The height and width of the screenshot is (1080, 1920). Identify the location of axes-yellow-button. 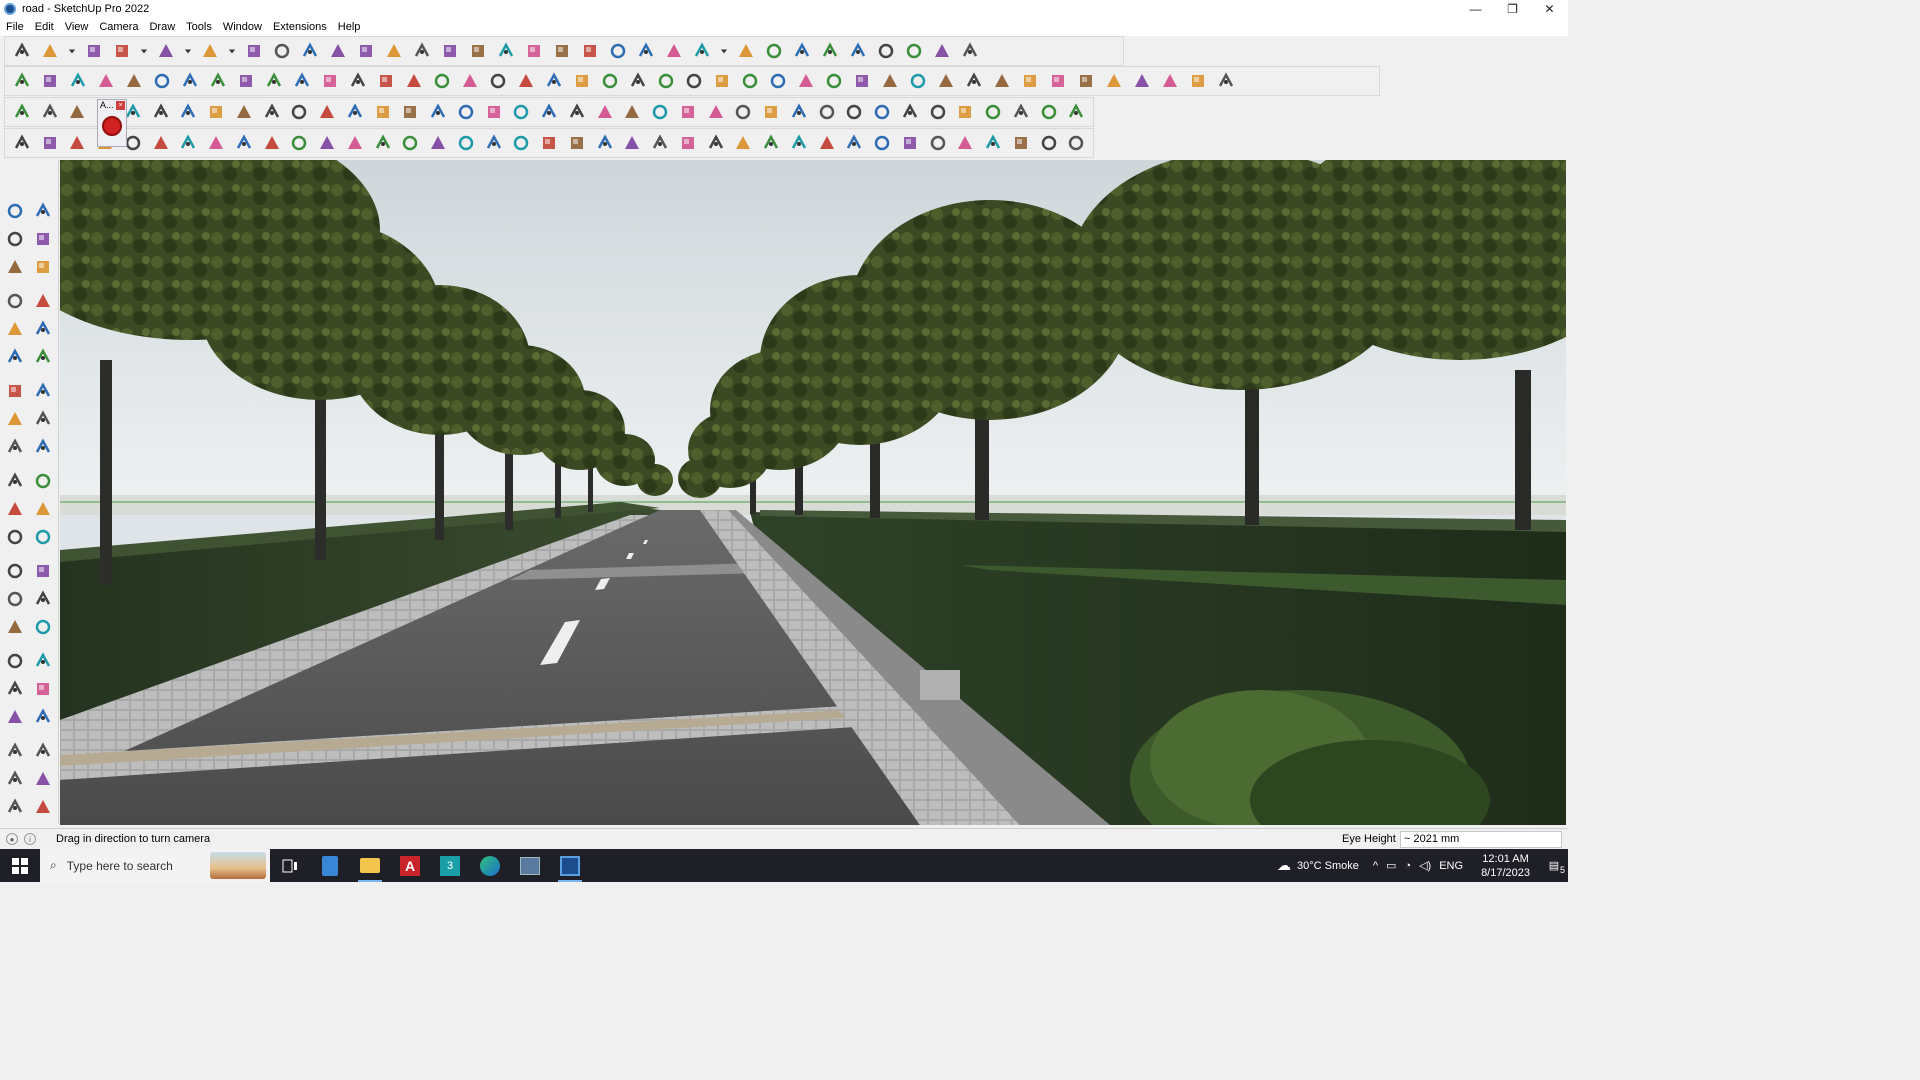
(246, 81).